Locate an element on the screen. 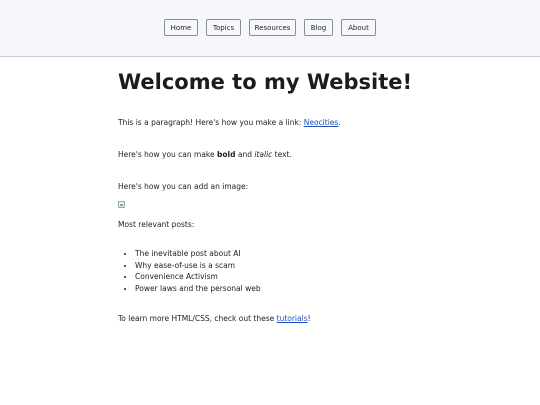 This screenshot has height=405, width=540. tutorials-exclamation: ! is located at coordinates (309, 318).